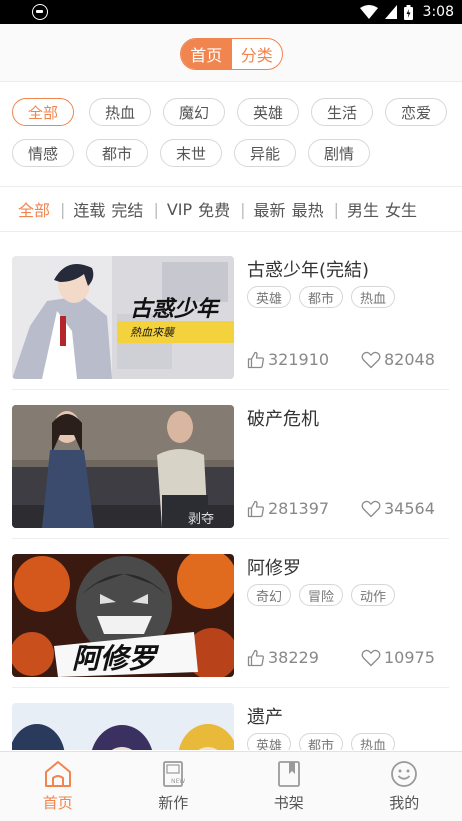  Describe the element at coordinates (153, 332) in the screenshot. I see `cover-subtitle: 熱血來襲` at that location.